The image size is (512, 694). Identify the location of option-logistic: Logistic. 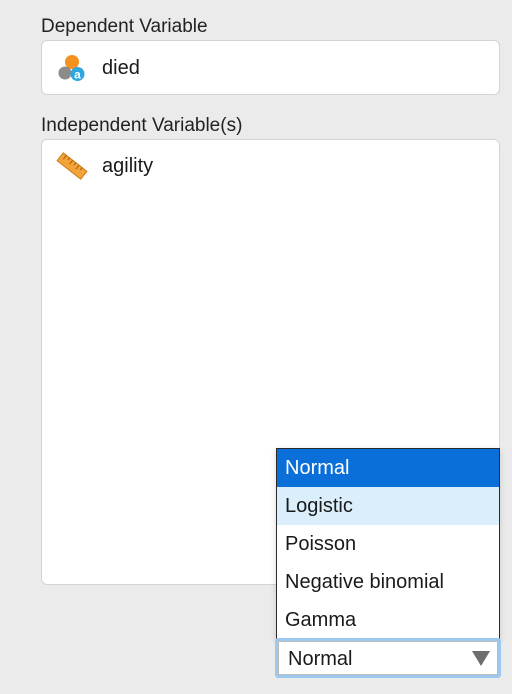
(388, 506).